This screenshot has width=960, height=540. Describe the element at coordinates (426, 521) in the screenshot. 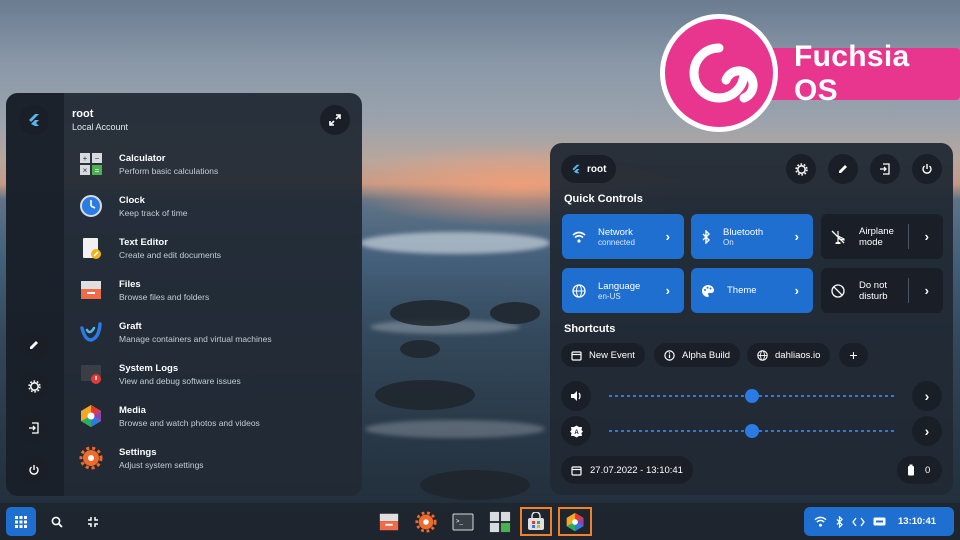

I see `taskbar-settings` at that location.